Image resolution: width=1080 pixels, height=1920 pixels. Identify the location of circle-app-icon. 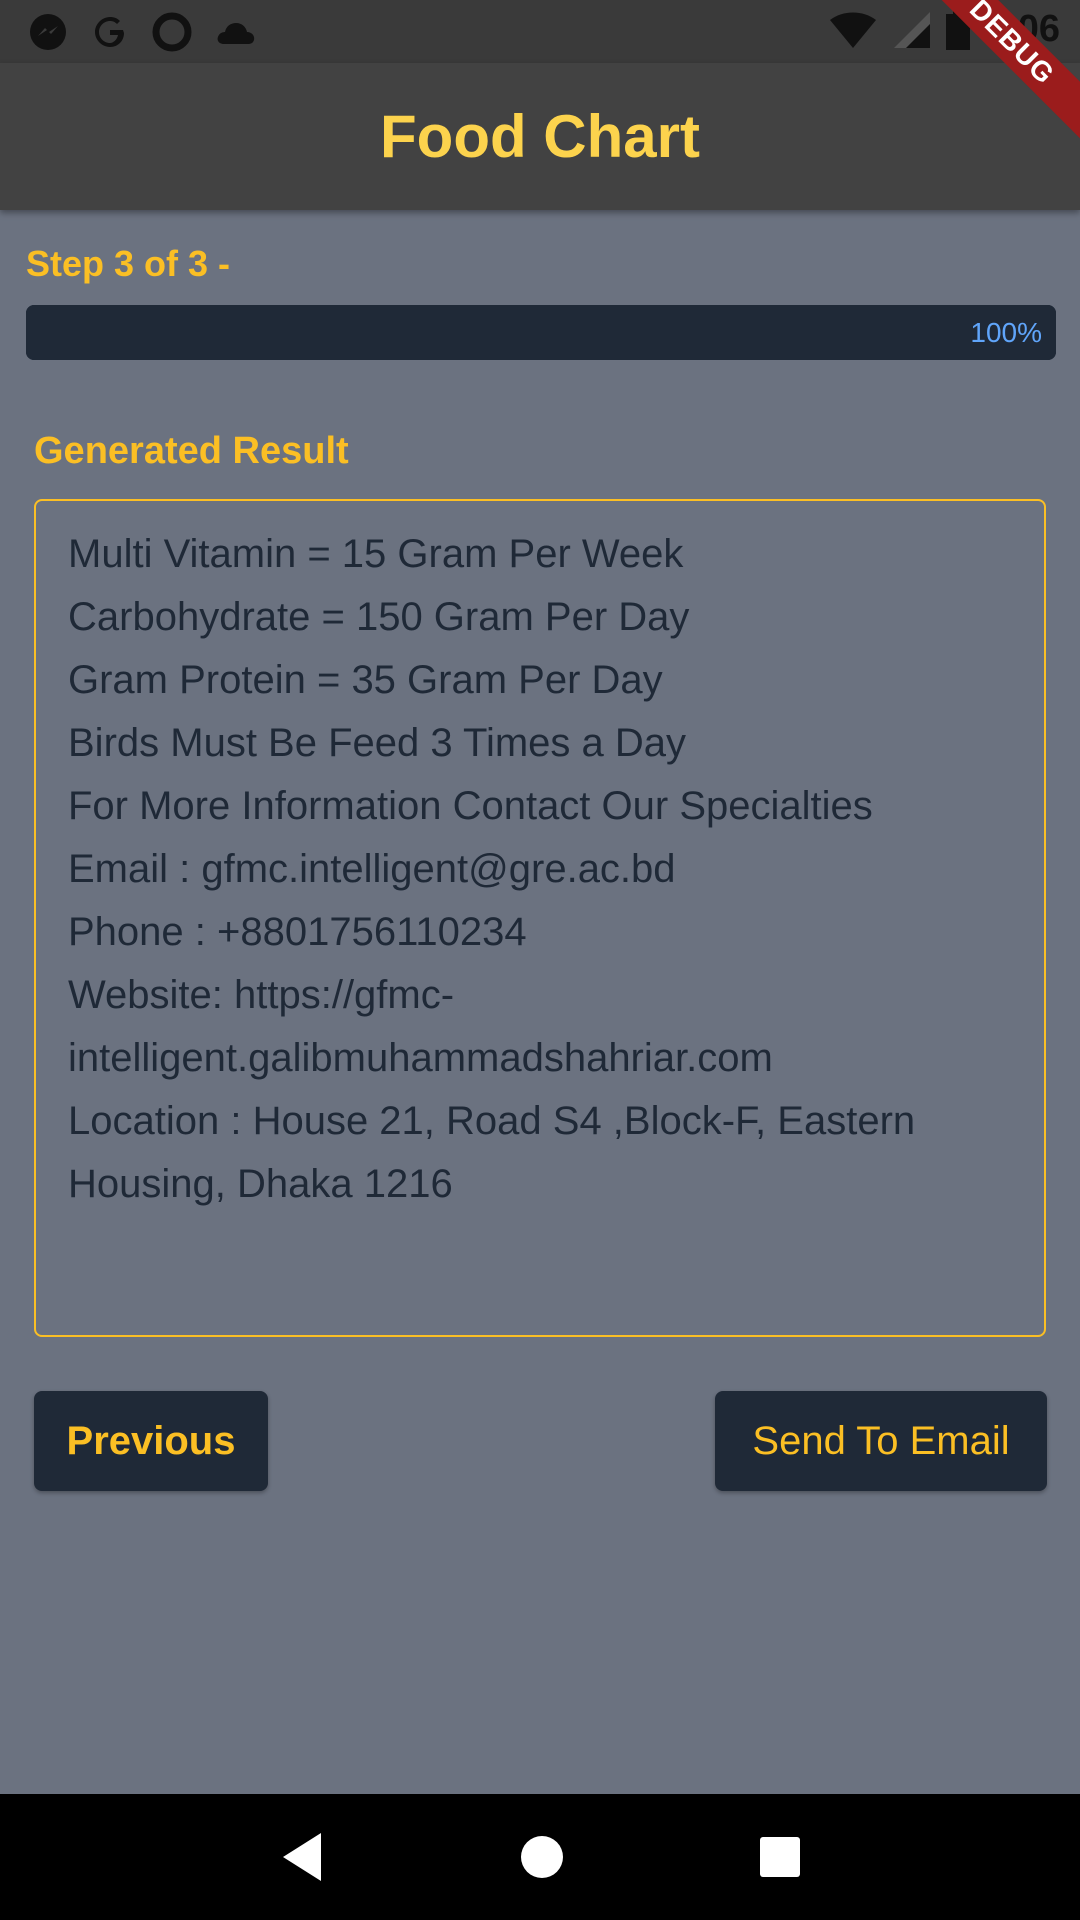
(172, 32).